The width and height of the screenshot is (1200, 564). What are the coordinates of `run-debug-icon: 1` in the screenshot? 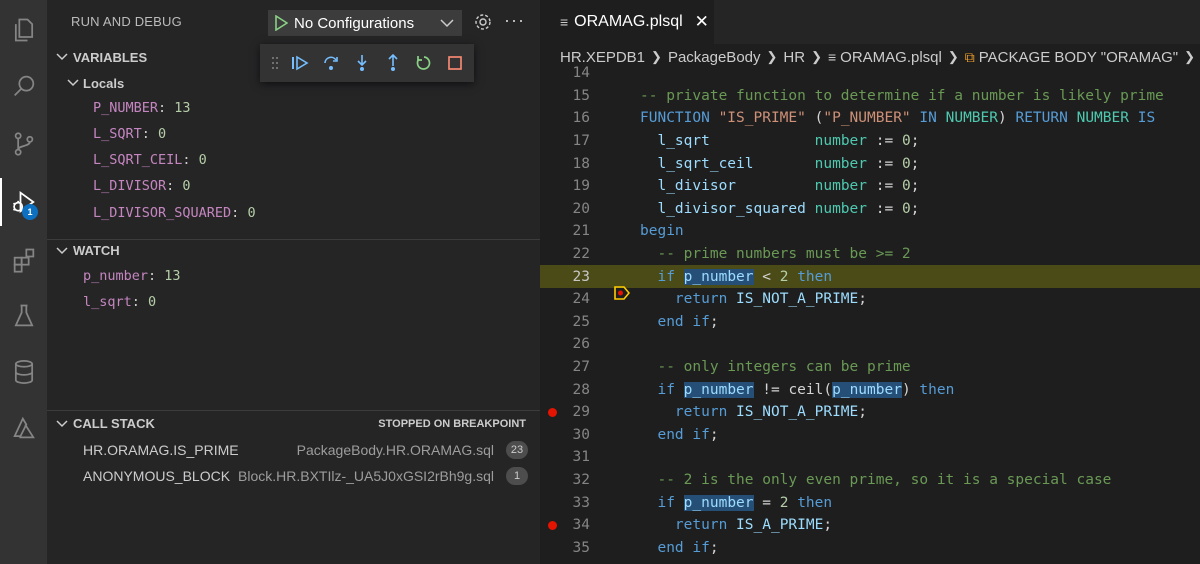 It's located at (23, 202).